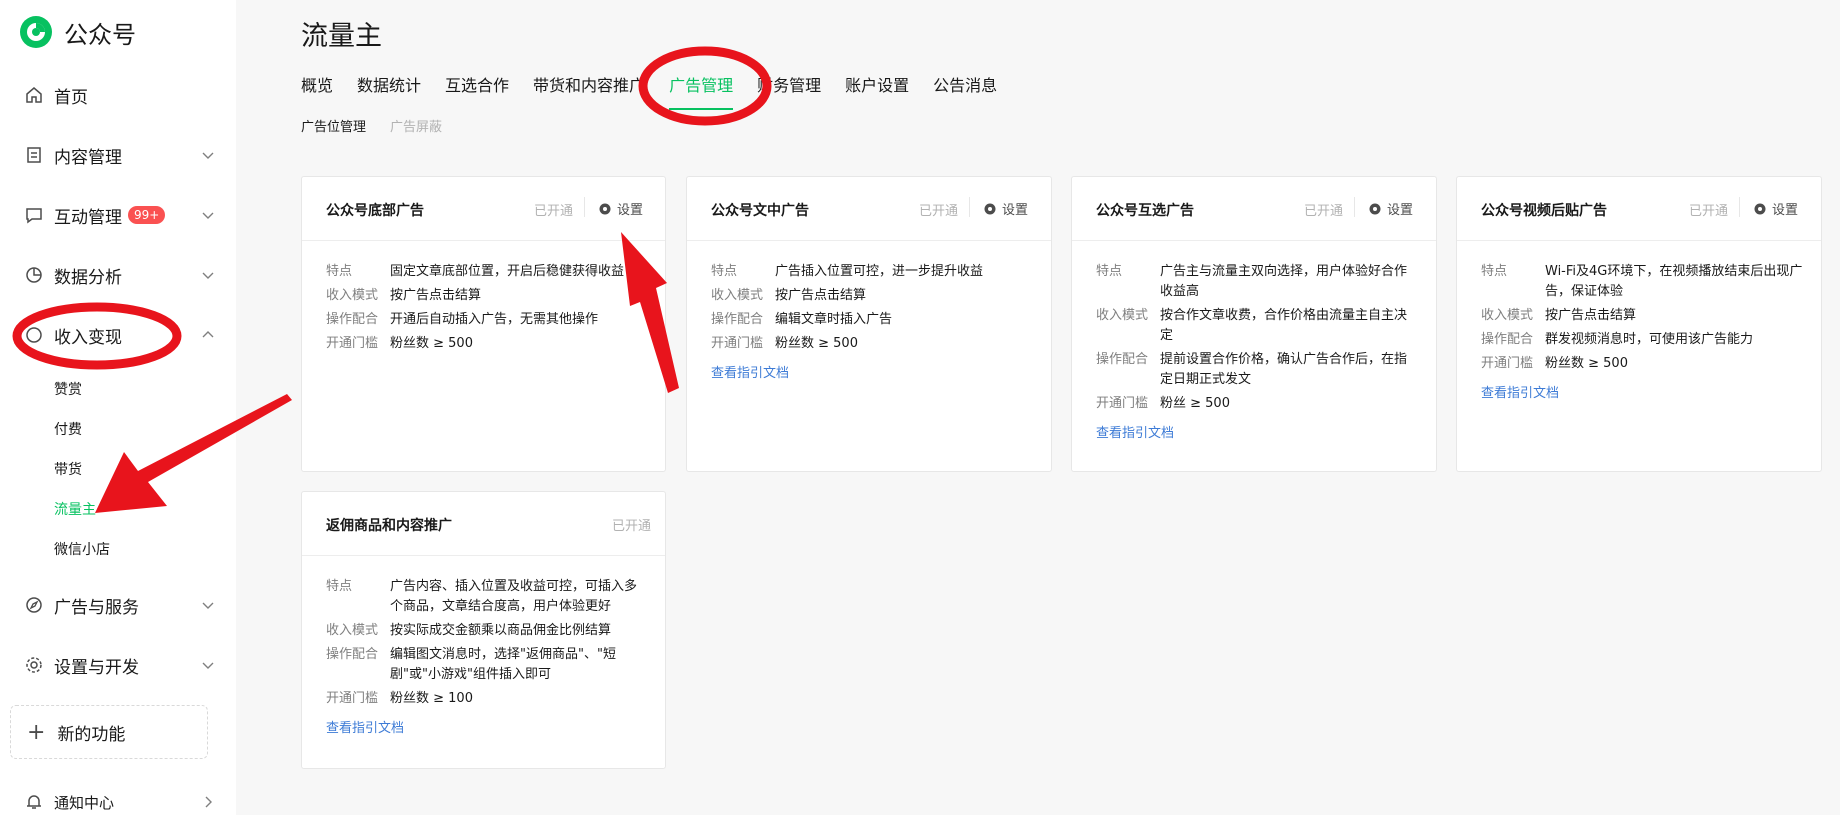 The height and width of the screenshot is (815, 1840). I want to click on card-title: 返佣商品和内容推广, so click(389, 526).